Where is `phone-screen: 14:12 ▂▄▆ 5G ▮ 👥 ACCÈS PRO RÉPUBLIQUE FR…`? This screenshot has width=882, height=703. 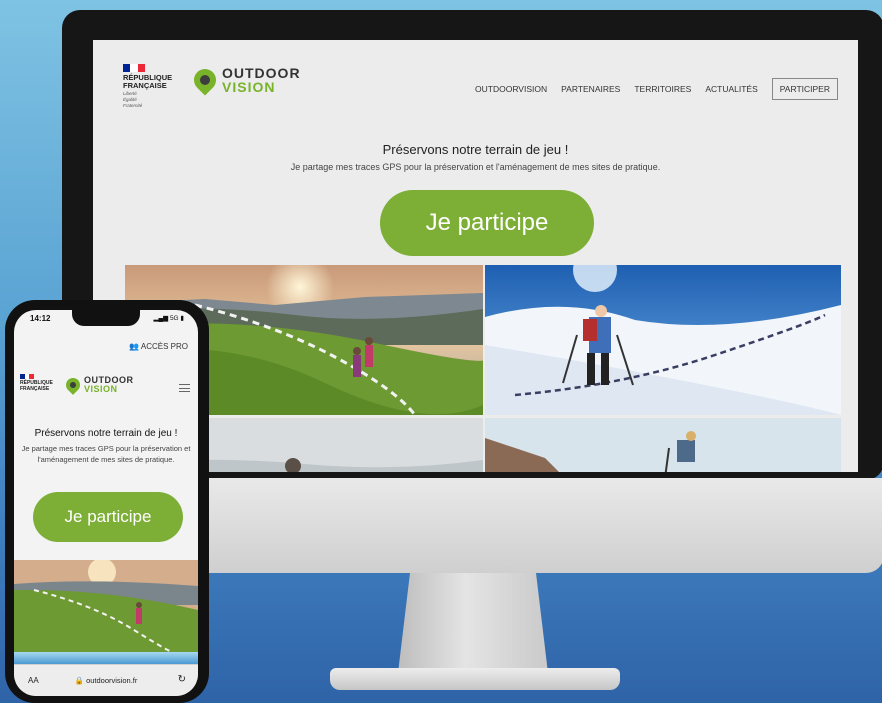
phone-screen: 14:12 ▂▄▆ 5G ▮ 👥 ACCÈS PRO RÉPUBLIQUE FR… is located at coordinates (106, 503).